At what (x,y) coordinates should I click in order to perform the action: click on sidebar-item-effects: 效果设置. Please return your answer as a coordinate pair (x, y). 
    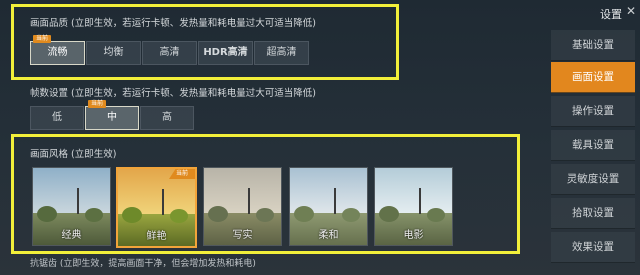
    Looking at the image, I should click on (593, 247).